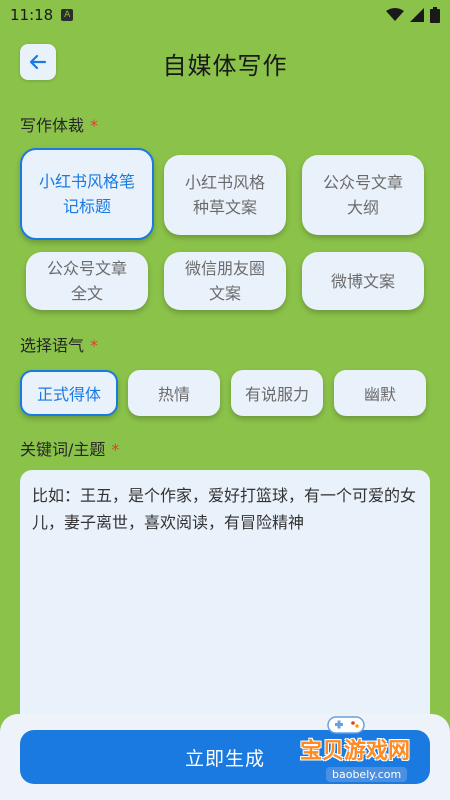 The height and width of the screenshot is (800, 450). I want to click on genre-option-moments: 微信朋友圈文案, so click(225, 281).